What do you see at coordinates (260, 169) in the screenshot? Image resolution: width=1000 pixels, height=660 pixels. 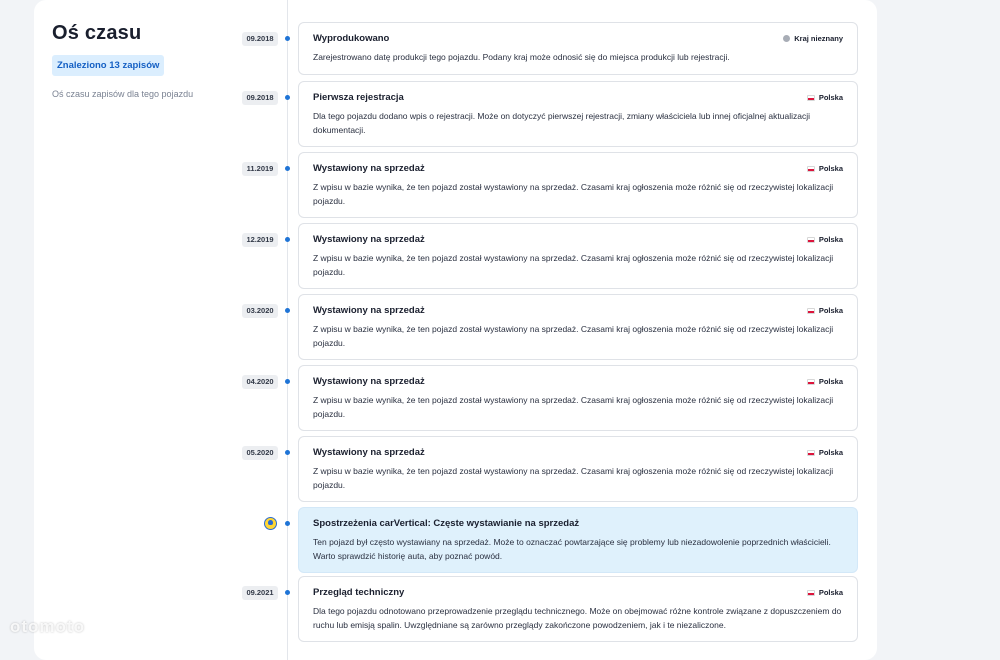 I see `timeline-date: 11.2019` at bounding box center [260, 169].